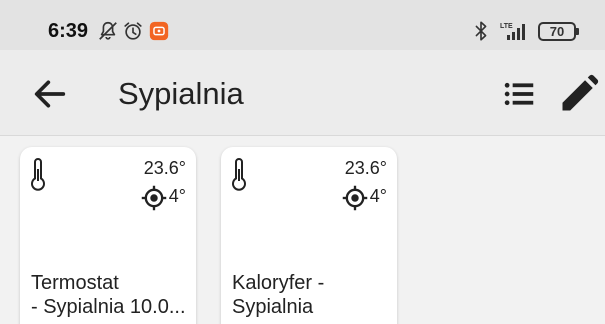 The width and height of the screenshot is (605, 324). What do you see at coordinates (506, 26) in the screenshot?
I see `network-type-label: LTE` at bounding box center [506, 26].